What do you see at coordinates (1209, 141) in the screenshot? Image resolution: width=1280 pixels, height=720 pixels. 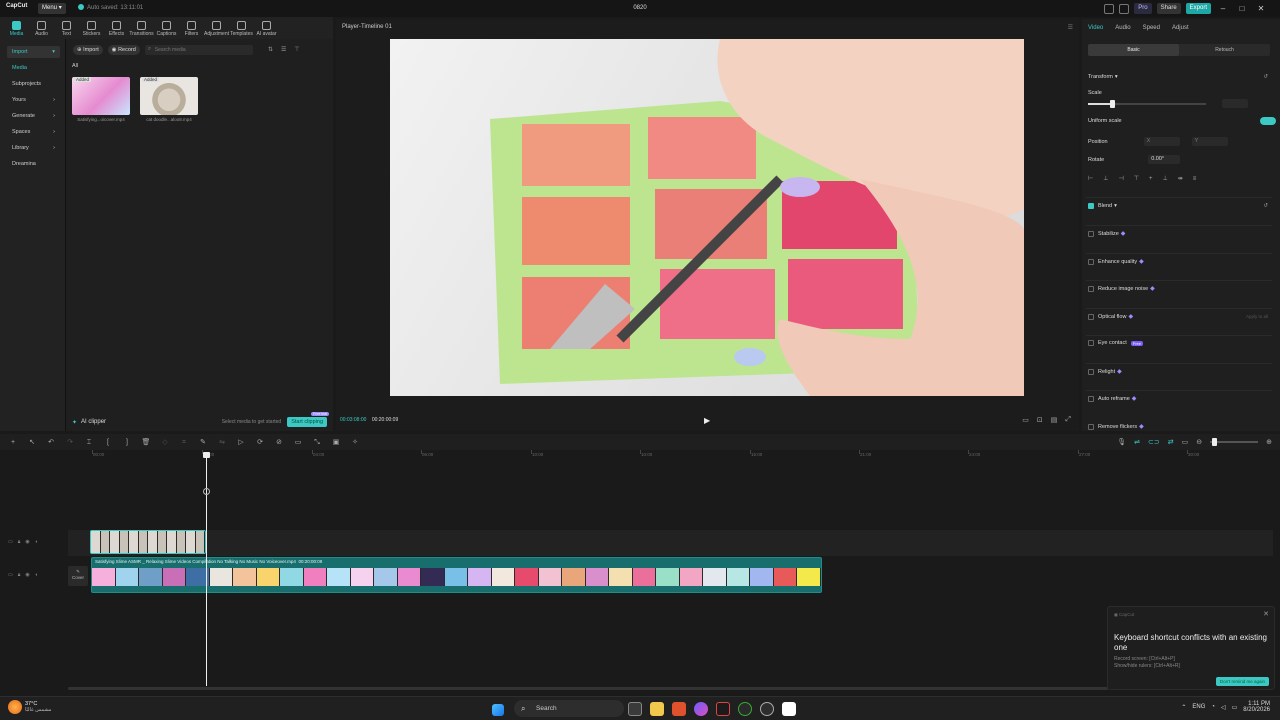 I see `position-y-input: Y` at bounding box center [1209, 141].